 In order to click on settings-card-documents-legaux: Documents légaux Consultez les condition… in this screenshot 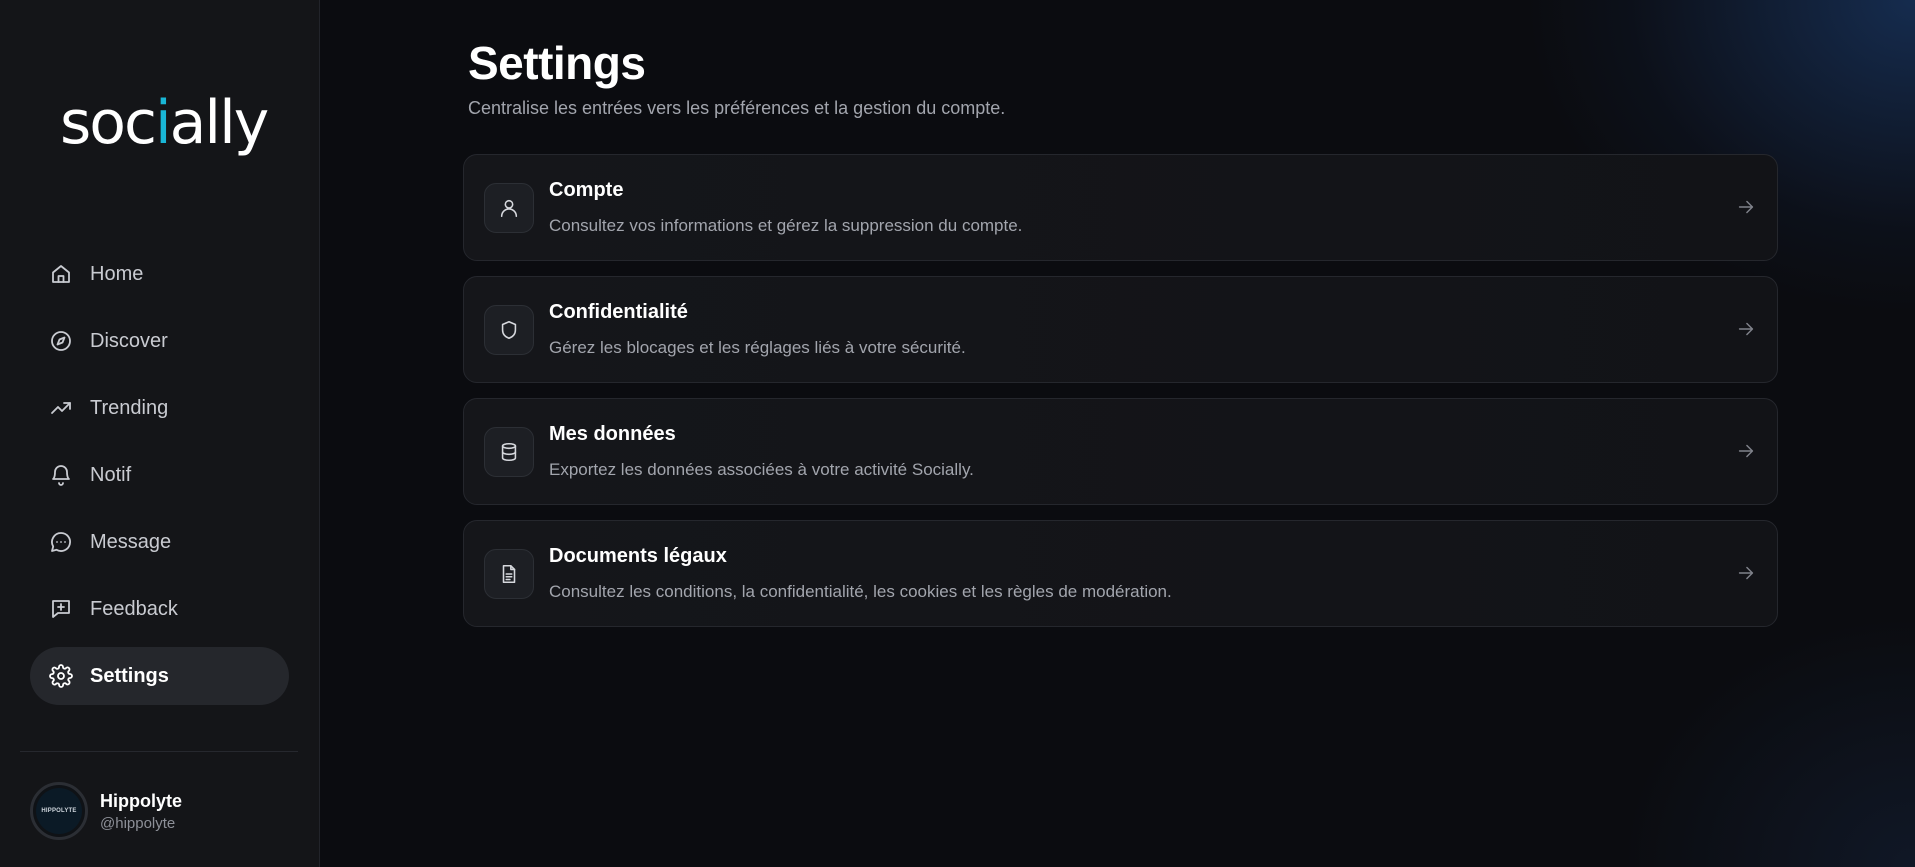, I will do `click(1120, 573)`.